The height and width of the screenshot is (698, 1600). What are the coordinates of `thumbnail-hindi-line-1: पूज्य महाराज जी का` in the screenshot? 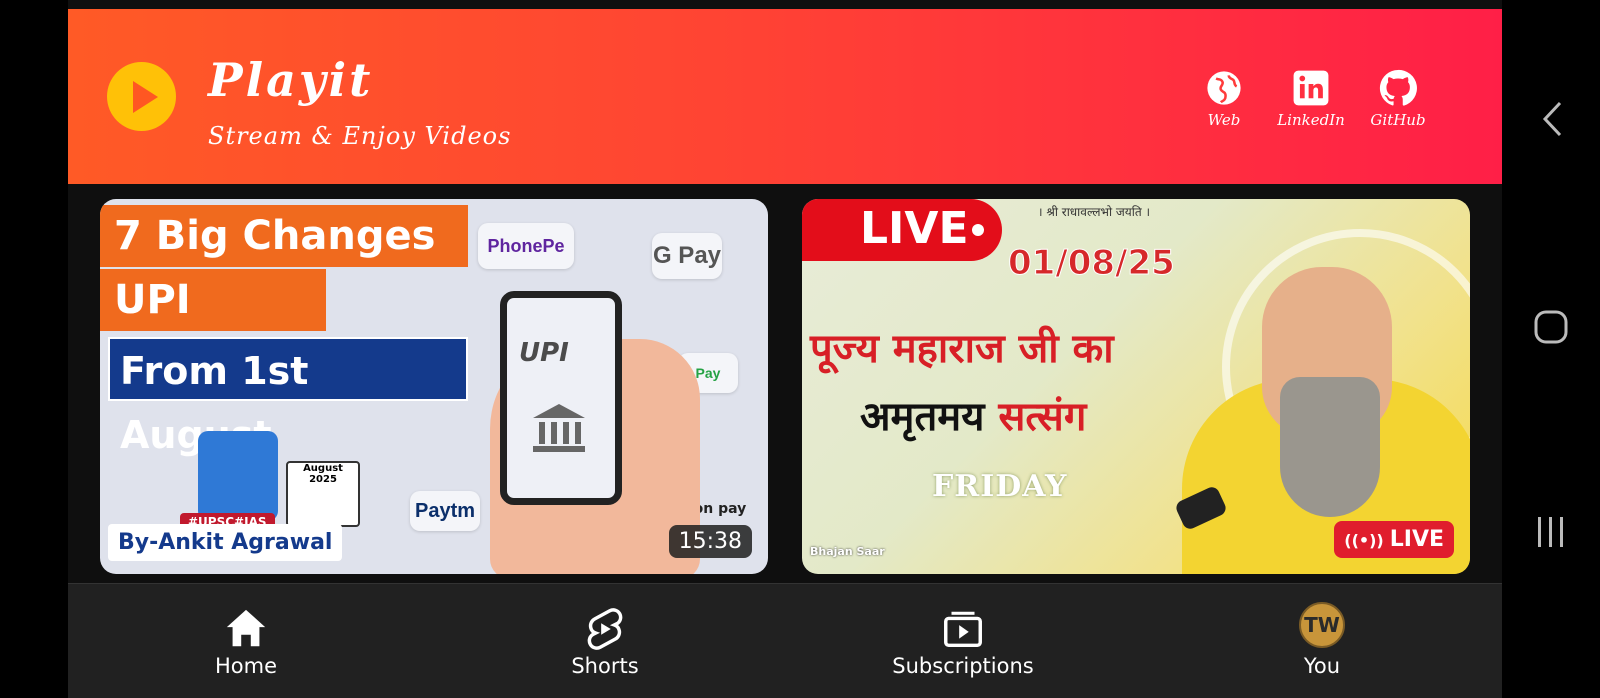 It's located at (962, 349).